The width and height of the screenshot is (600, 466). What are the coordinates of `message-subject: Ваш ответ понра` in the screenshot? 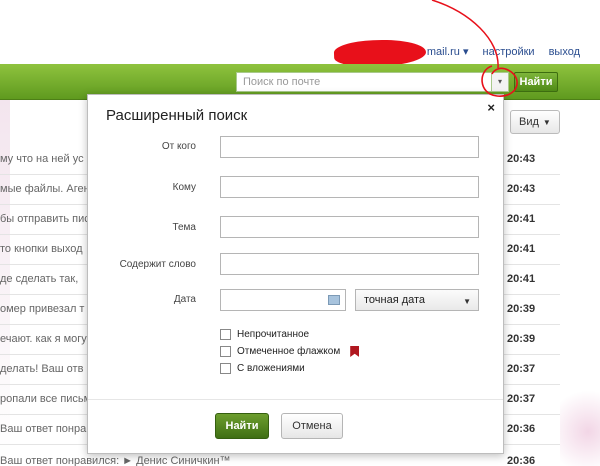 It's located at (43, 429).